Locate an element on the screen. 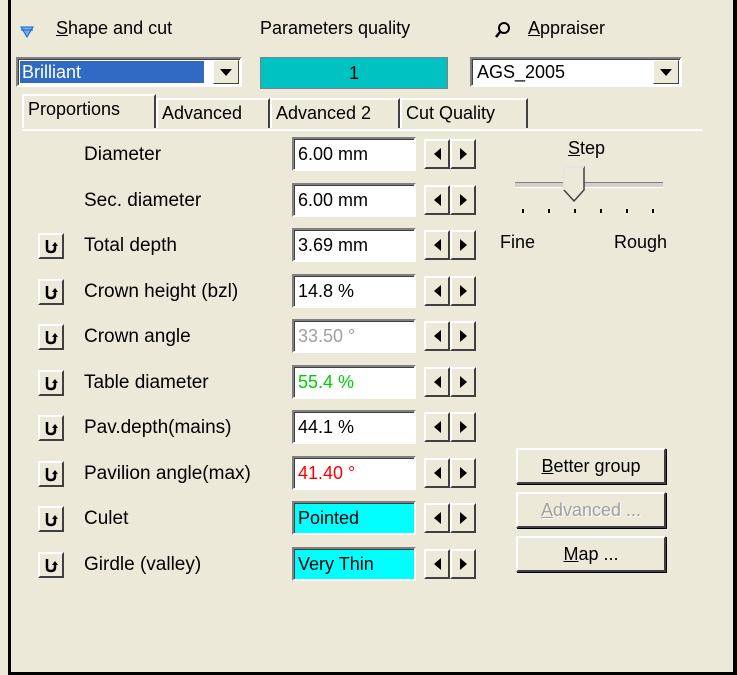 The image size is (737, 675). parameters-quality-value: 1 is located at coordinates (354, 73).